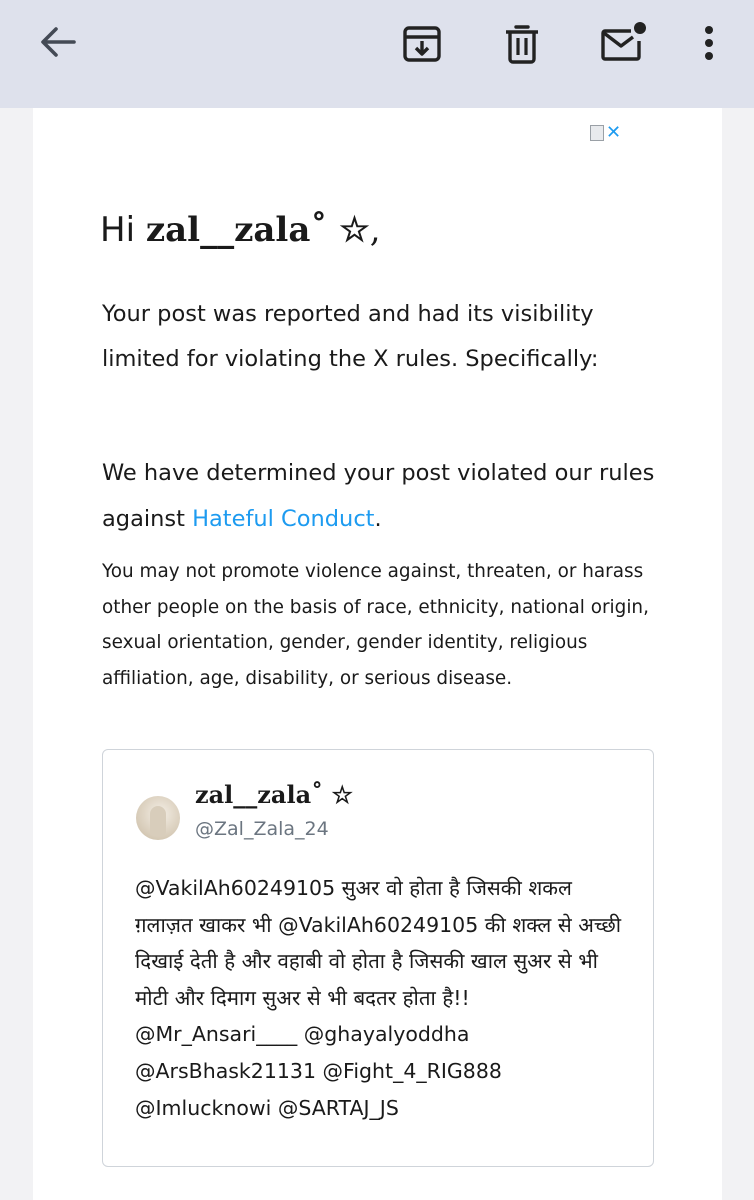 The height and width of the screenshot is (1200, 754). Describe the element at coordinates (709, 43) in the screenshot. I see `more-vert-icon` at that location.